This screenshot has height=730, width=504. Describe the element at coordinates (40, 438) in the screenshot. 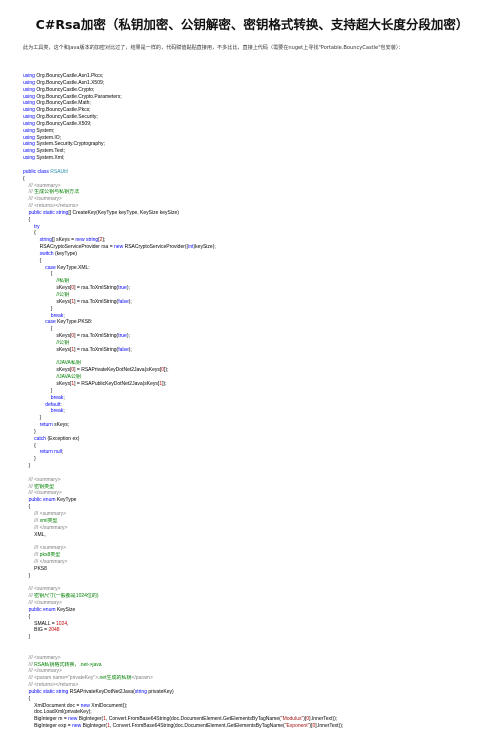

I see `code-token: catch` at that location.